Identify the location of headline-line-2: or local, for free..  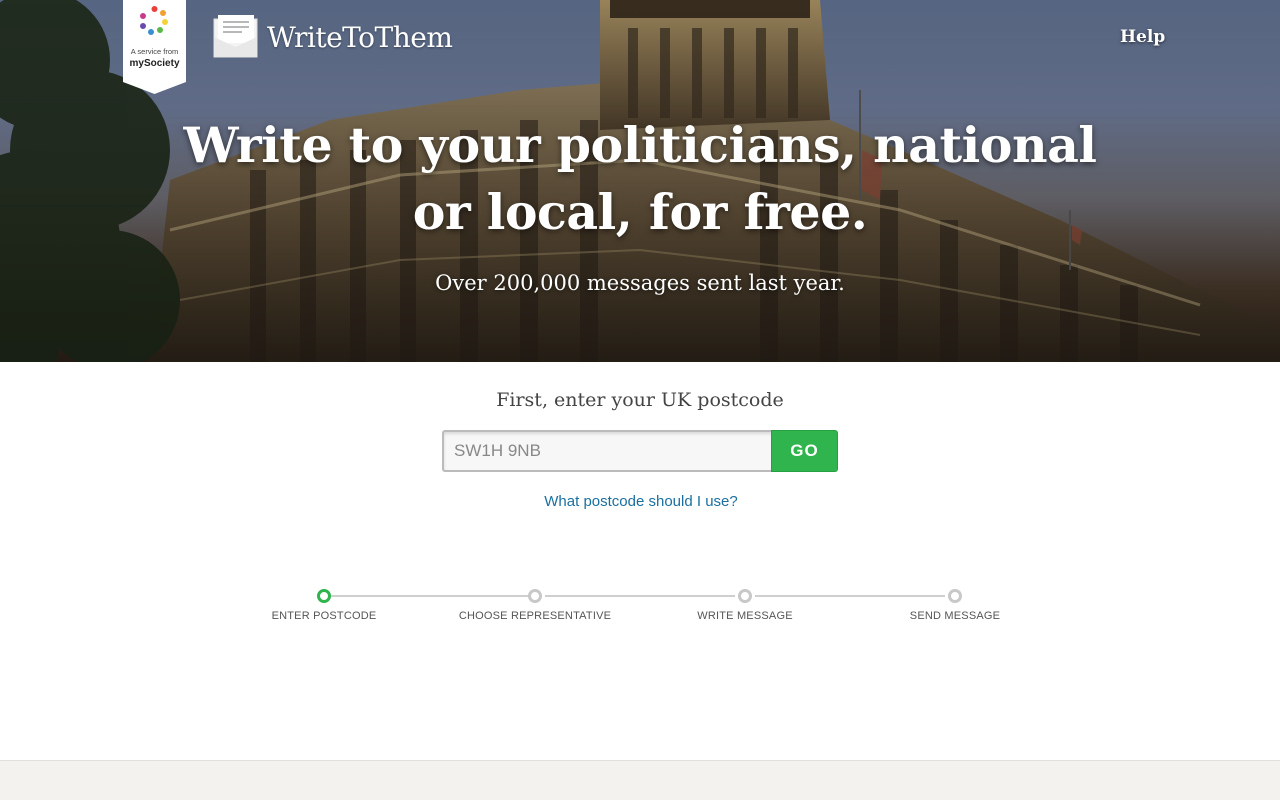
(640, 212).